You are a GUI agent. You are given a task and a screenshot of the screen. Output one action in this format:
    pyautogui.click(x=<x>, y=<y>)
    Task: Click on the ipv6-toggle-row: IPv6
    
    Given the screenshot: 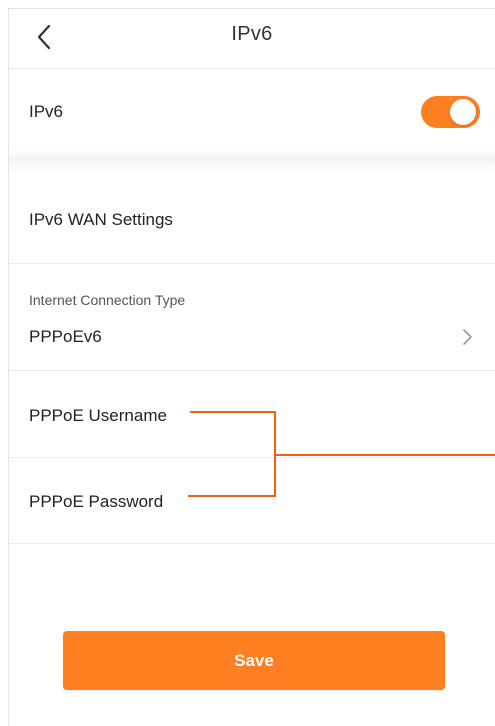 What is the action you would take?
    pyautogui.click(x=252, y=115)
    